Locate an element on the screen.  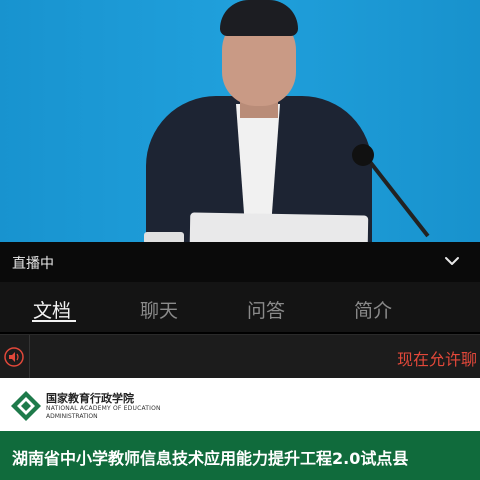
tab-documents: 文档 is located at coordinates (52, 309).